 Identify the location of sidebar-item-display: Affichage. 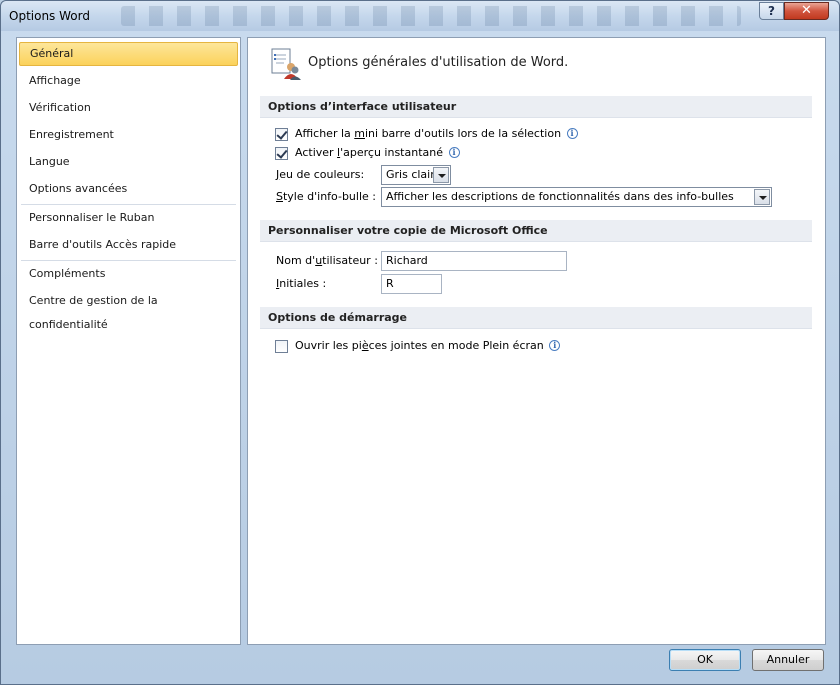
(128, 81).